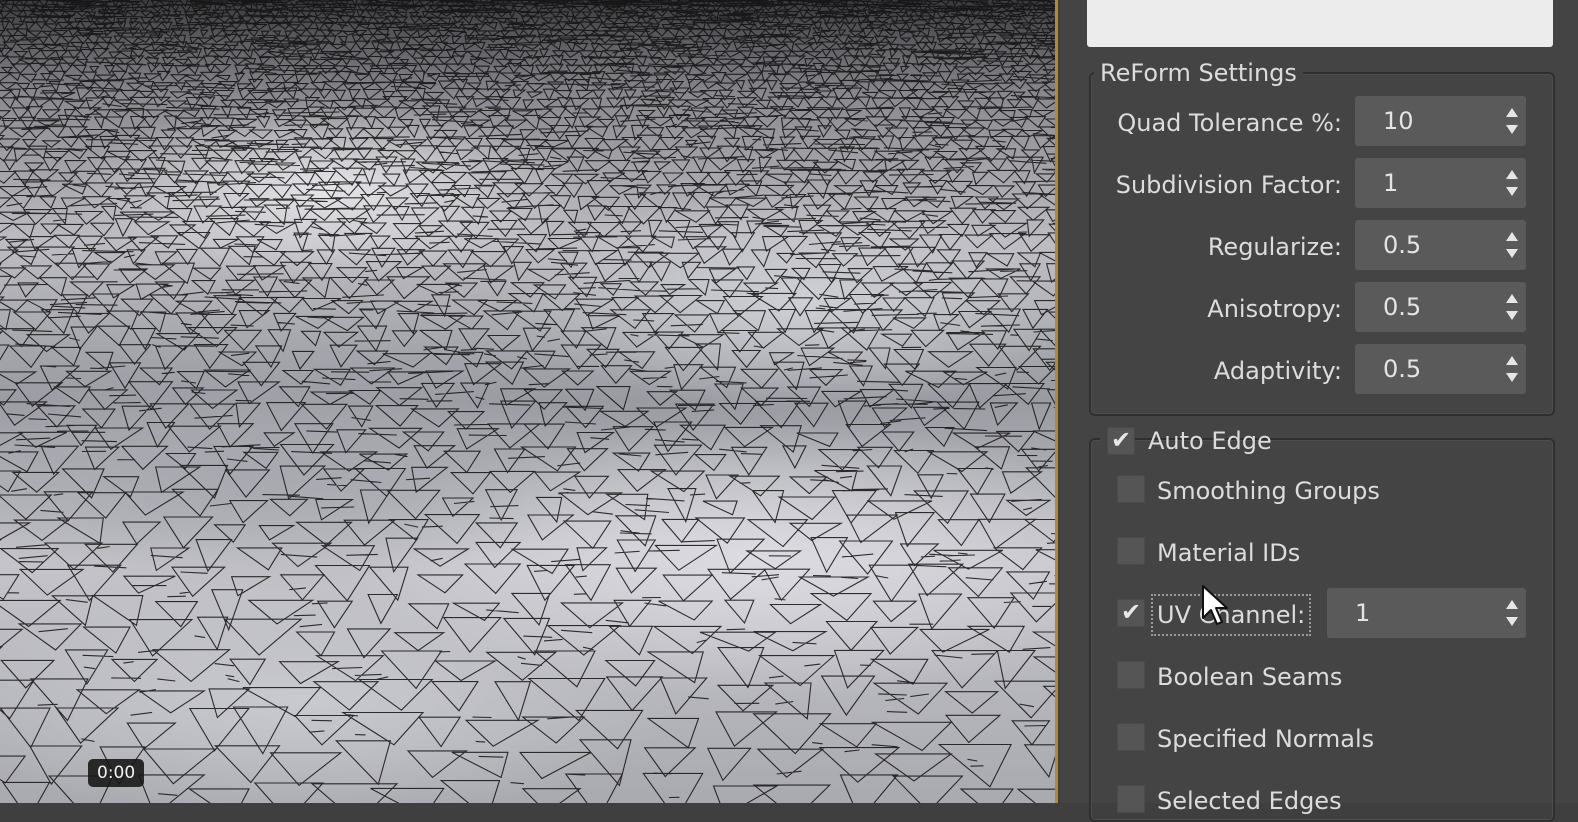 The height and width of the screenshot is (822, 1578). I want to click on selected-edges-label: Selected Edges, so click(1249, 801).